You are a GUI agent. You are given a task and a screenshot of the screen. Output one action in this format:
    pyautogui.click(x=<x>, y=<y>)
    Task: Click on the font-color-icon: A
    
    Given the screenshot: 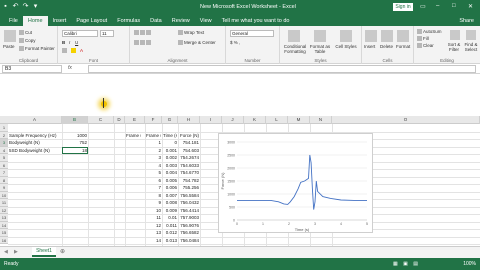 What is the action you would take?
    pyautogui.click(x=81, y=50)
    